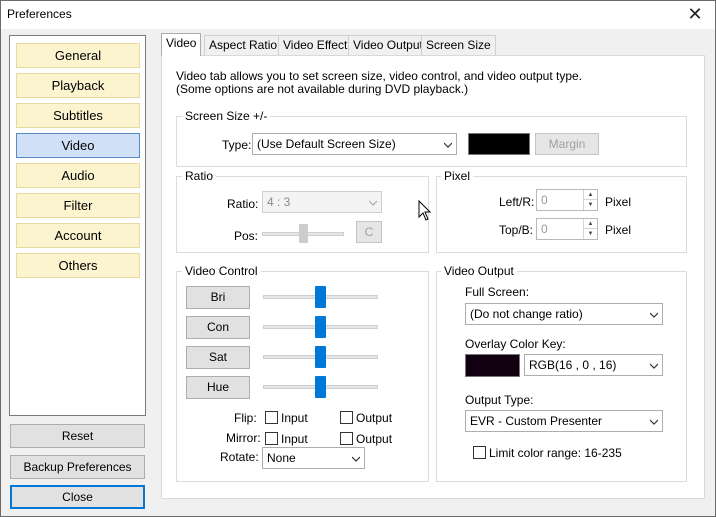 The height and width of the screenshot is (517, 716). I want to click on flip-output-label: Output, so click(374, 418).